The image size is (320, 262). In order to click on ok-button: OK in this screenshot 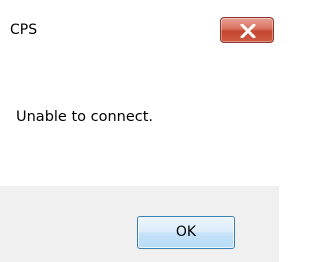, I will do `click(186, 232)`.